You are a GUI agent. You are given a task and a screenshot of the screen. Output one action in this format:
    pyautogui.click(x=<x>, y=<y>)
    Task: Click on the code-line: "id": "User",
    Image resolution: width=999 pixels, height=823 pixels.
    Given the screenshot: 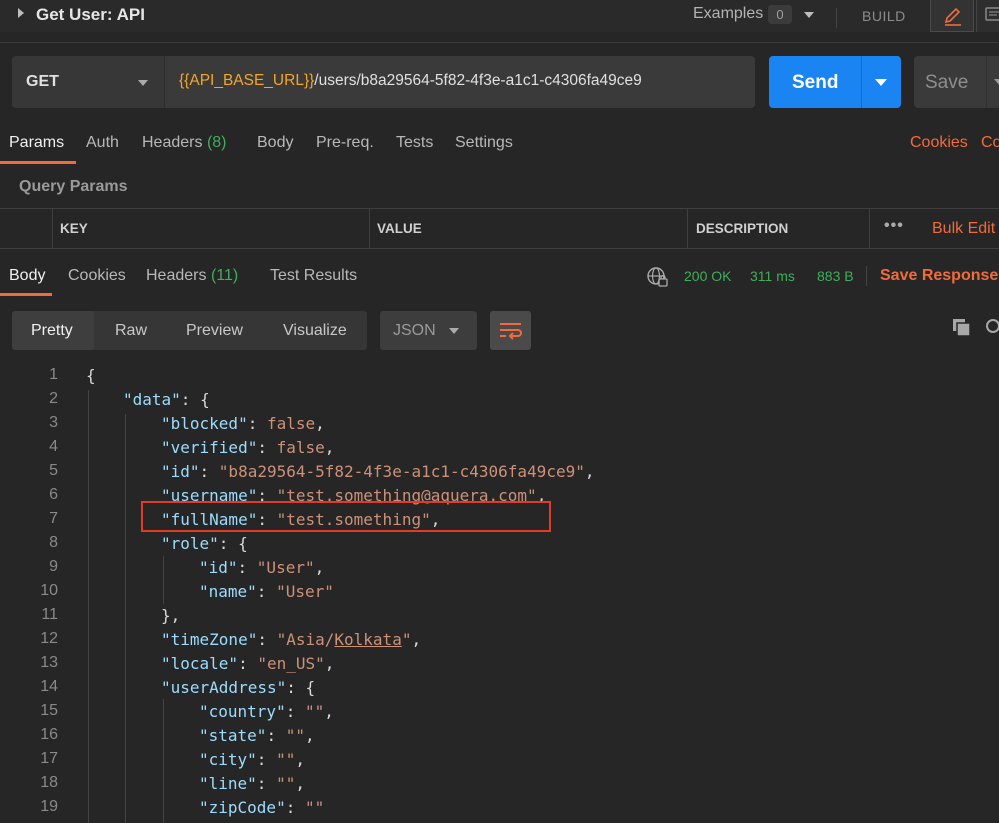 What is the action you would take?
    pyautogui.click(x=262, y=567)
    